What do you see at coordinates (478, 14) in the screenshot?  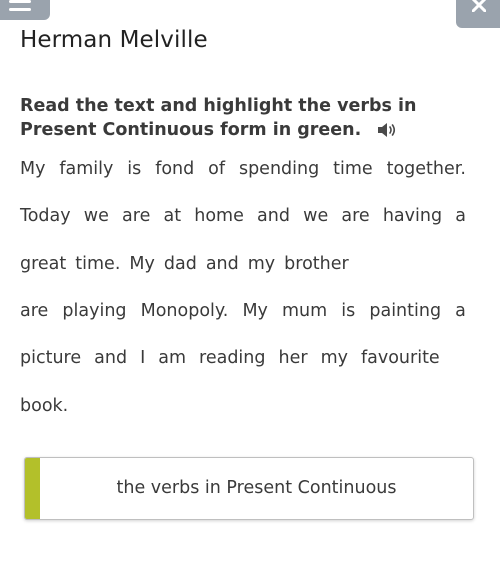 I see `close-button` at bounding box center [478, 14].